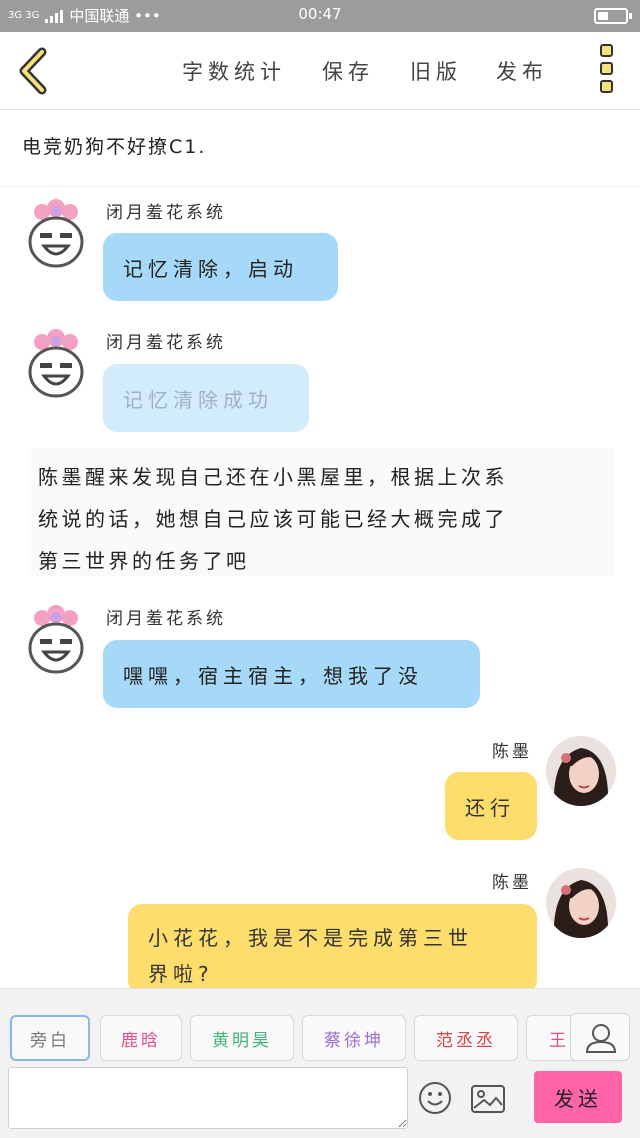 The width and height of the screenshot is (640, 1138). Describe the element at coordinates (141, 1038) in the screenshot. I see `character-chip: 鹿晗` at that location.